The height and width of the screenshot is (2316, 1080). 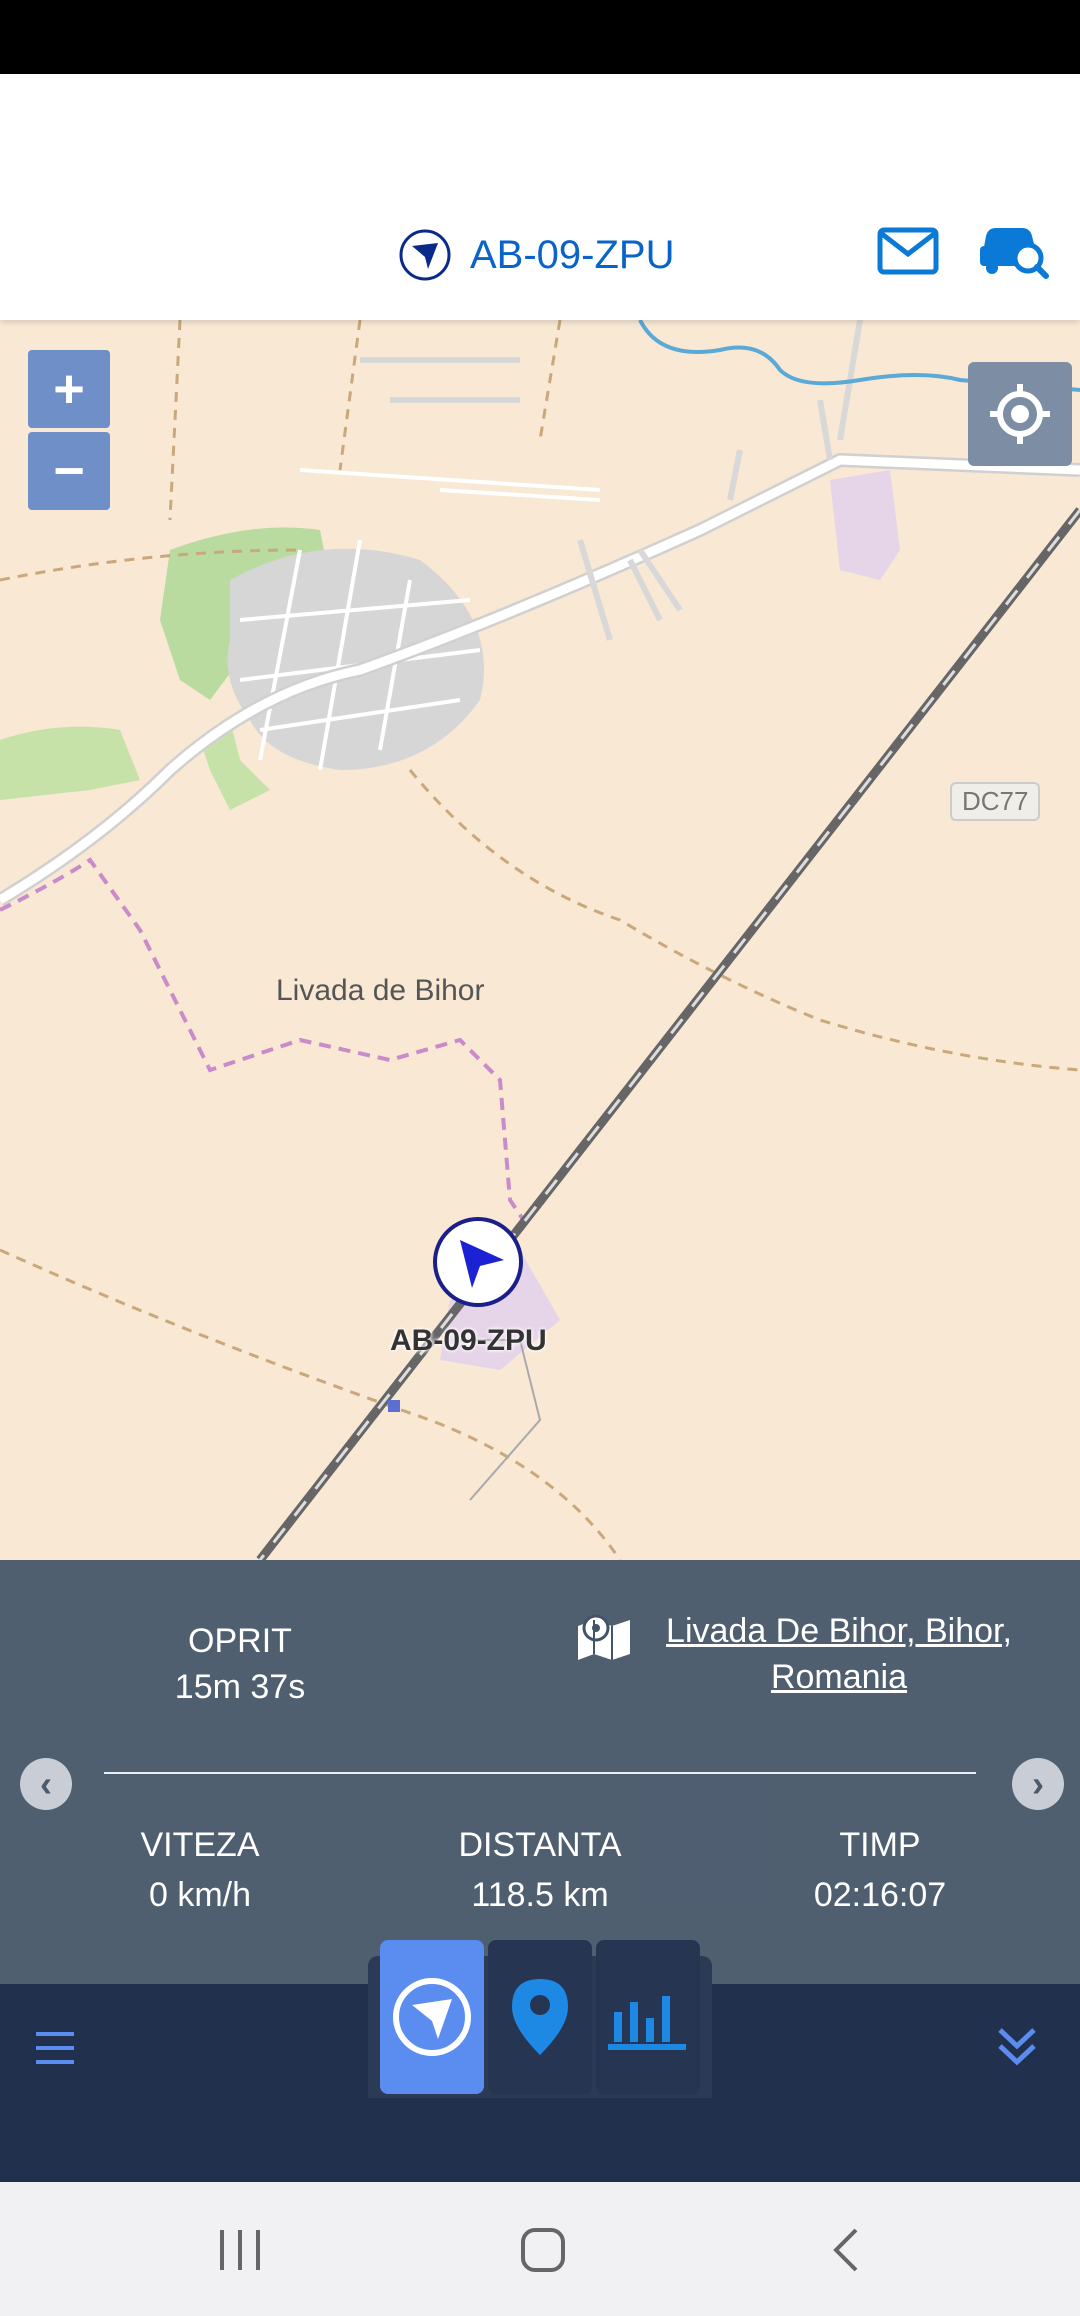 I want to click on vehicle-plate: AB-09-ZPU, so click(x=572, y=254).